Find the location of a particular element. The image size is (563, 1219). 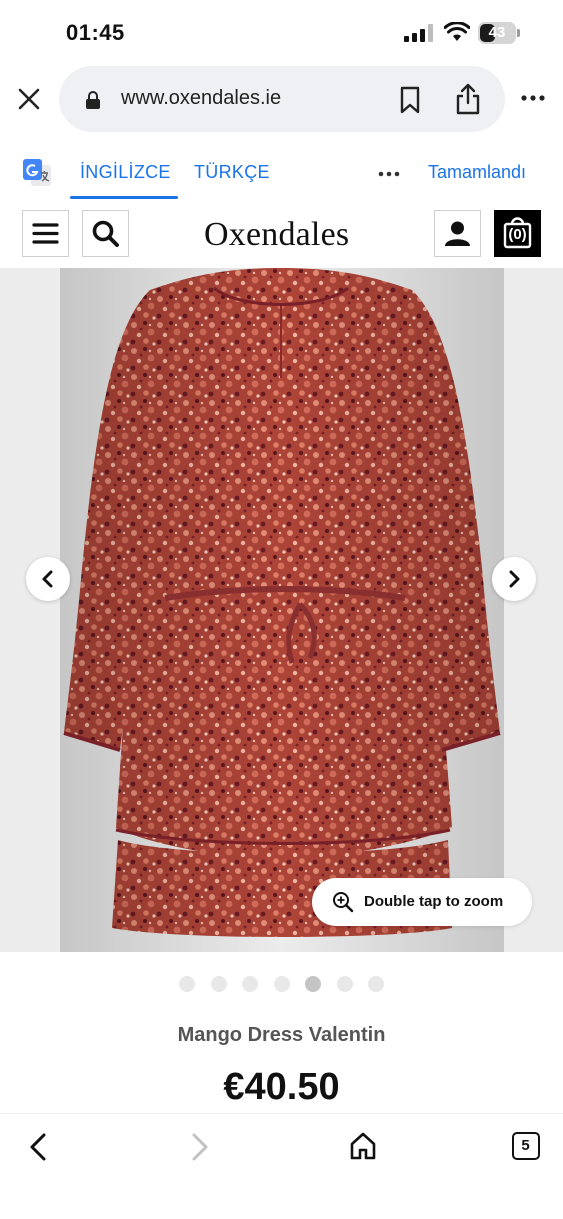

cellular-signal-icon is located at coordinates (419, 33).